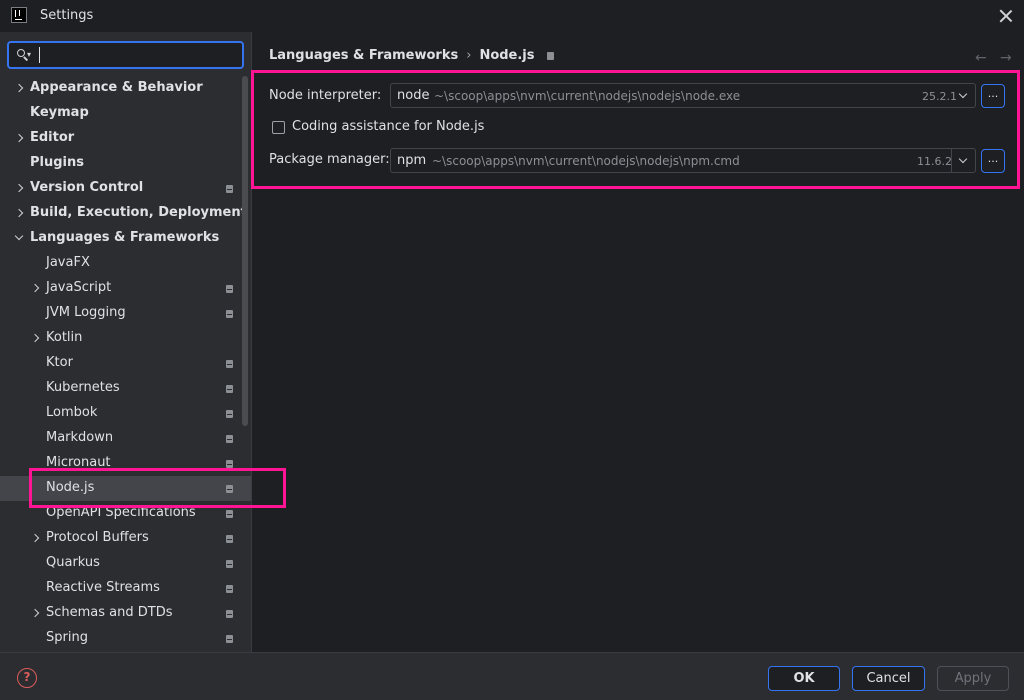  I want to click on sidebar-item-appearance-behavior: Appearance & Behavior, so click(125, 88).